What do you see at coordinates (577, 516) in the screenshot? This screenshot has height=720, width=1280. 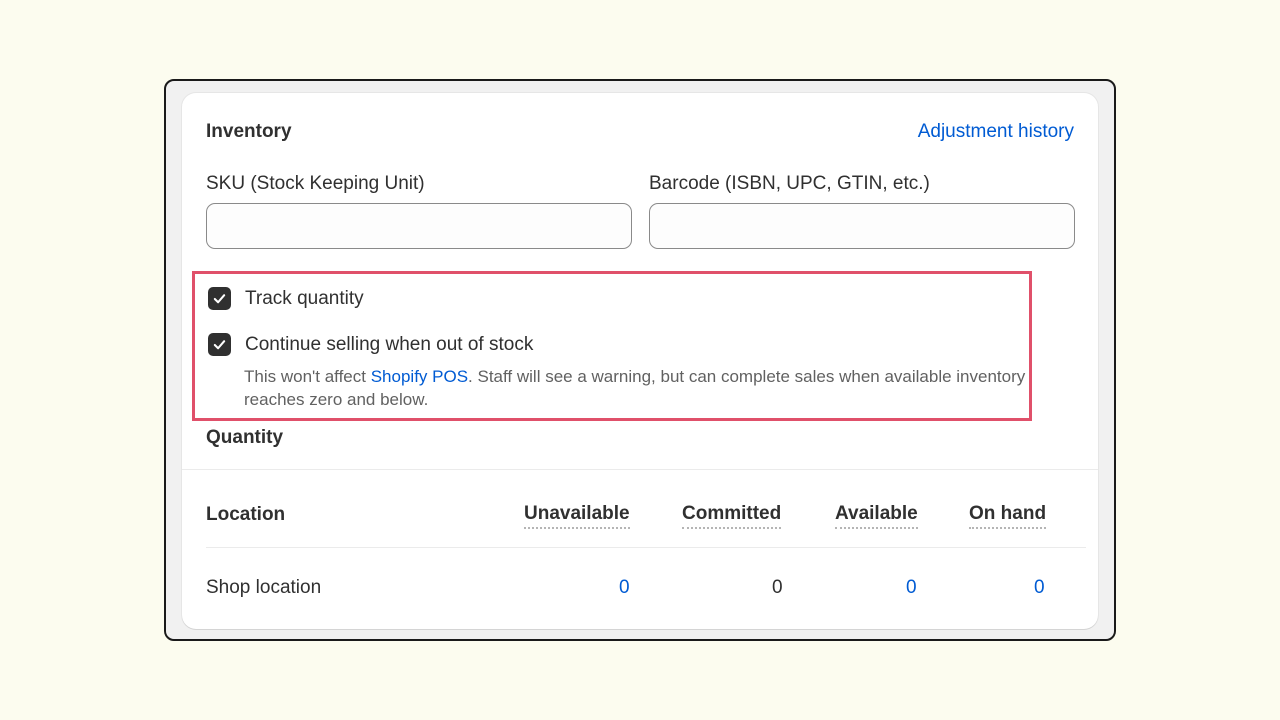 I see `column-header-unavailable: Unavailable` at bounding box center [577, 516].